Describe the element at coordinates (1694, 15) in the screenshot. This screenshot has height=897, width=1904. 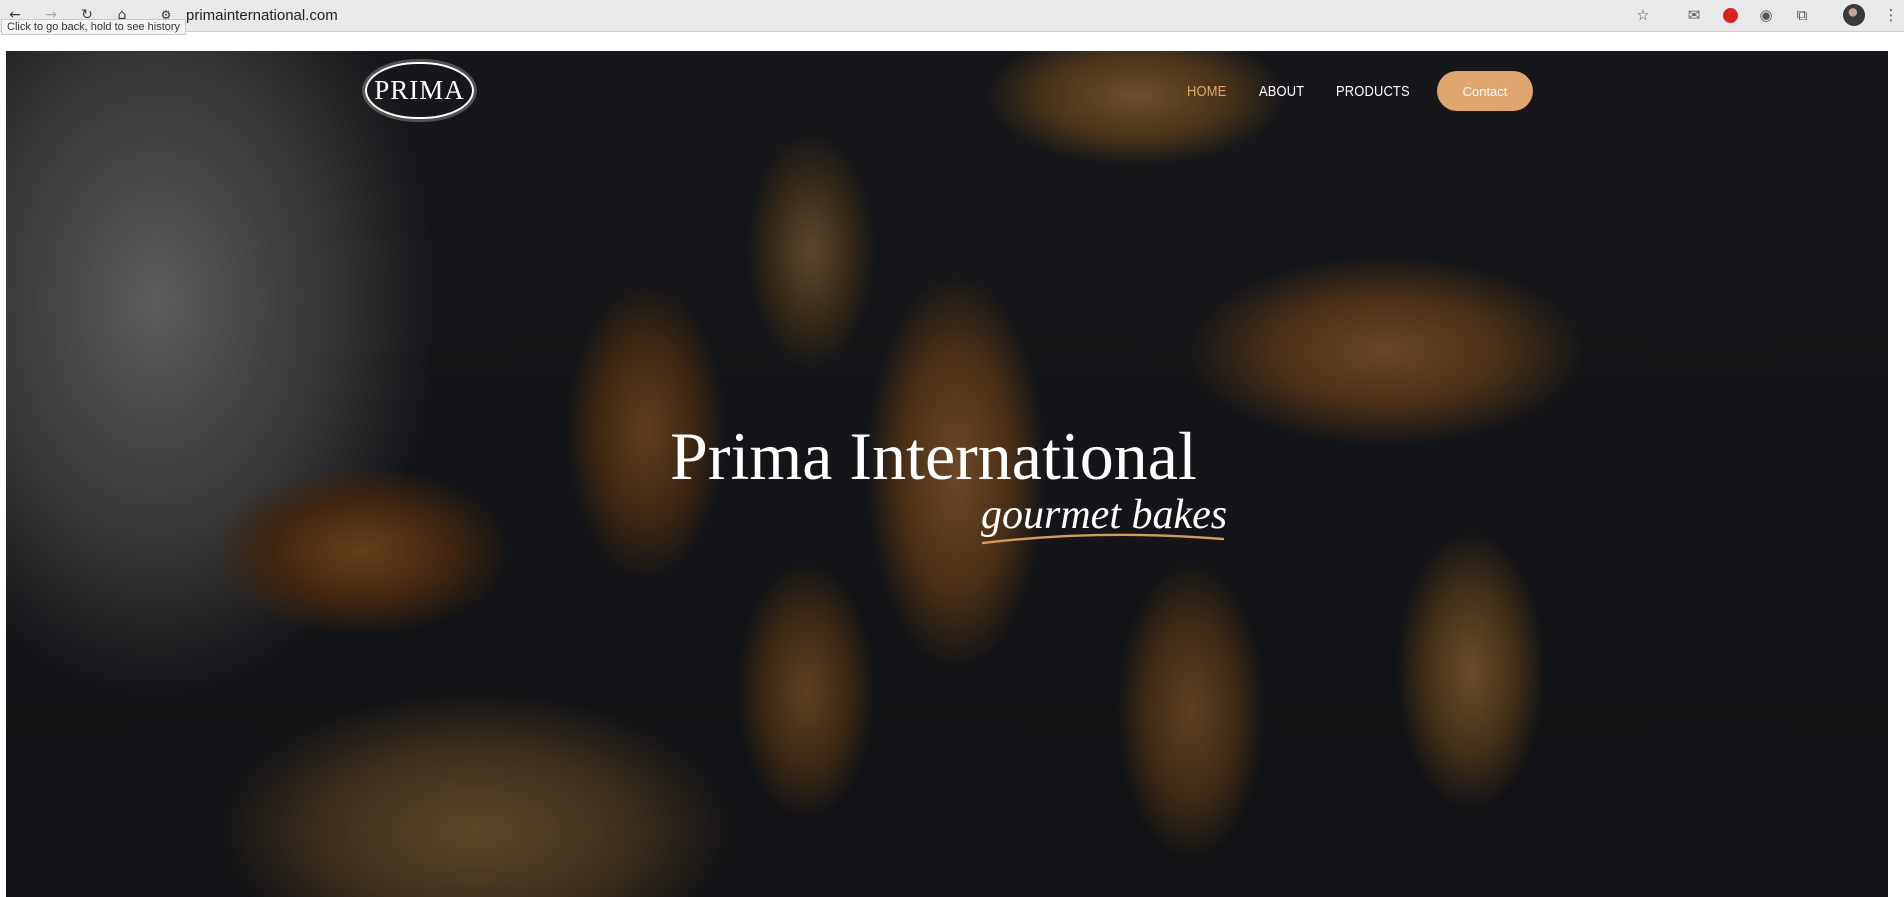
I see `mail-icon: ✉` at that location.